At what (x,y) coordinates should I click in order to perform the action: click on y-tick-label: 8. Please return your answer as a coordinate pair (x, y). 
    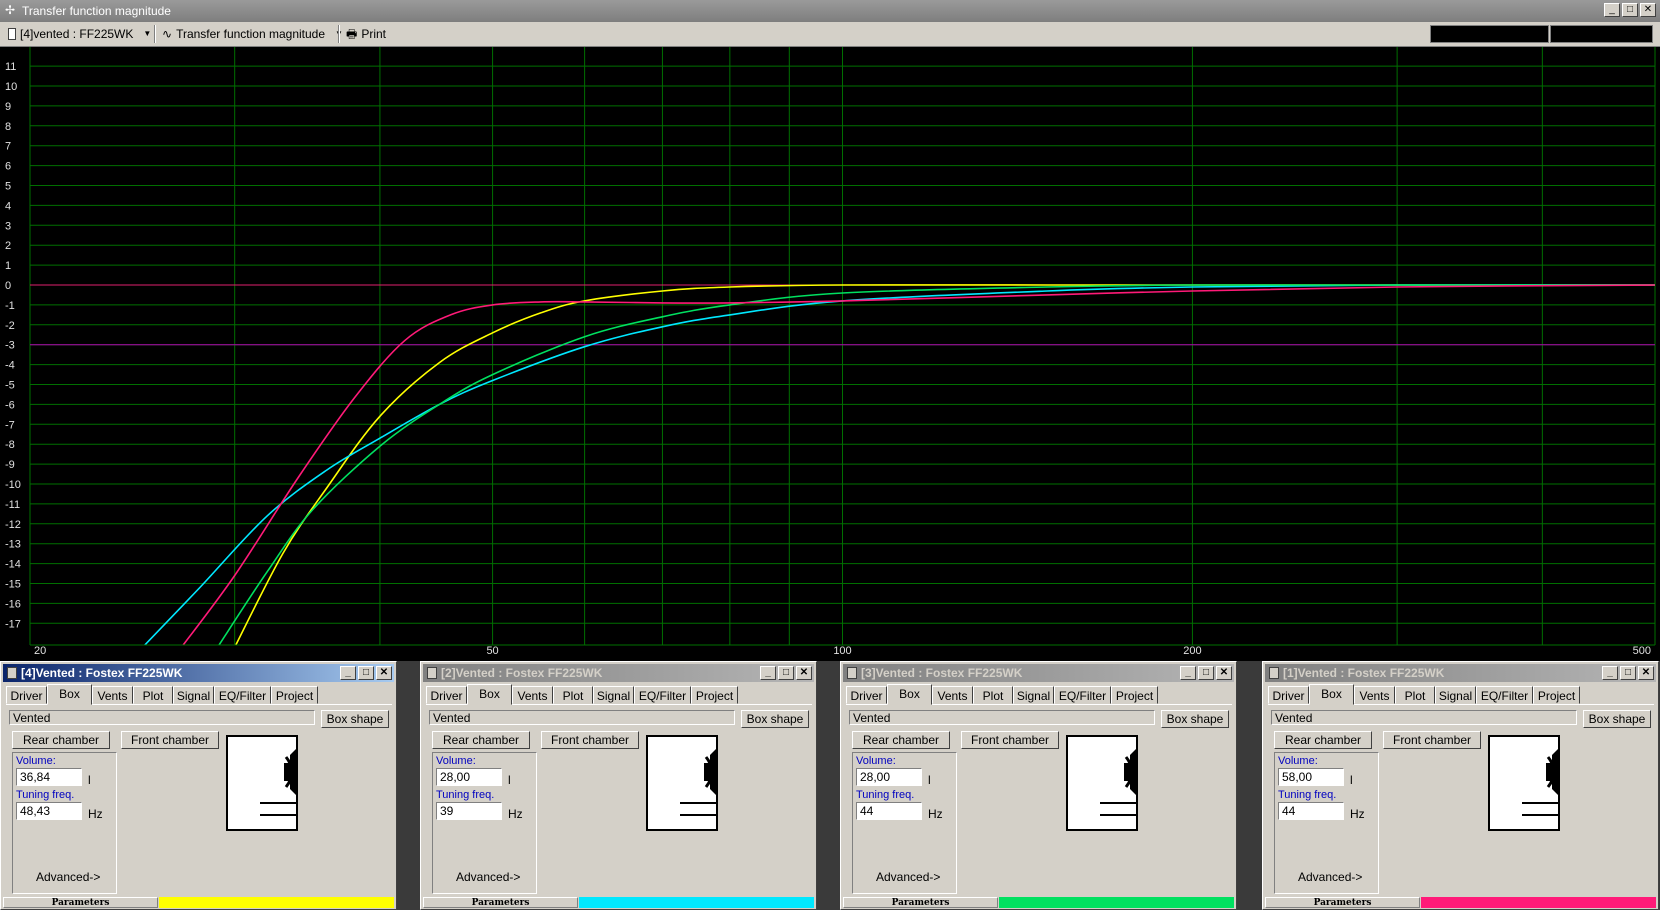
    Looking at the image, I should click on (8, 127).